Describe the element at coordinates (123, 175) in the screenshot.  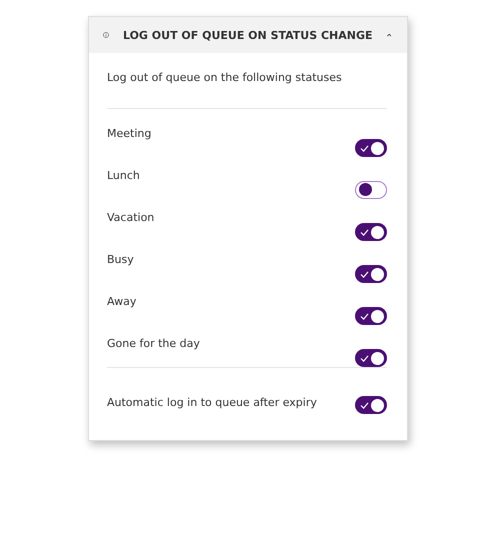
I see `status-label: Lunch` at that location.